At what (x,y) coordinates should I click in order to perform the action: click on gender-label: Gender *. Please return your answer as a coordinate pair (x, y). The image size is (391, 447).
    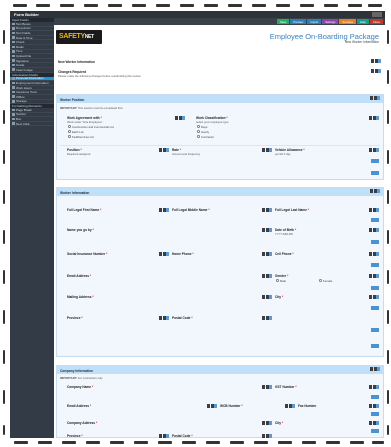
    Looking at the image, I should click on (282, 276).